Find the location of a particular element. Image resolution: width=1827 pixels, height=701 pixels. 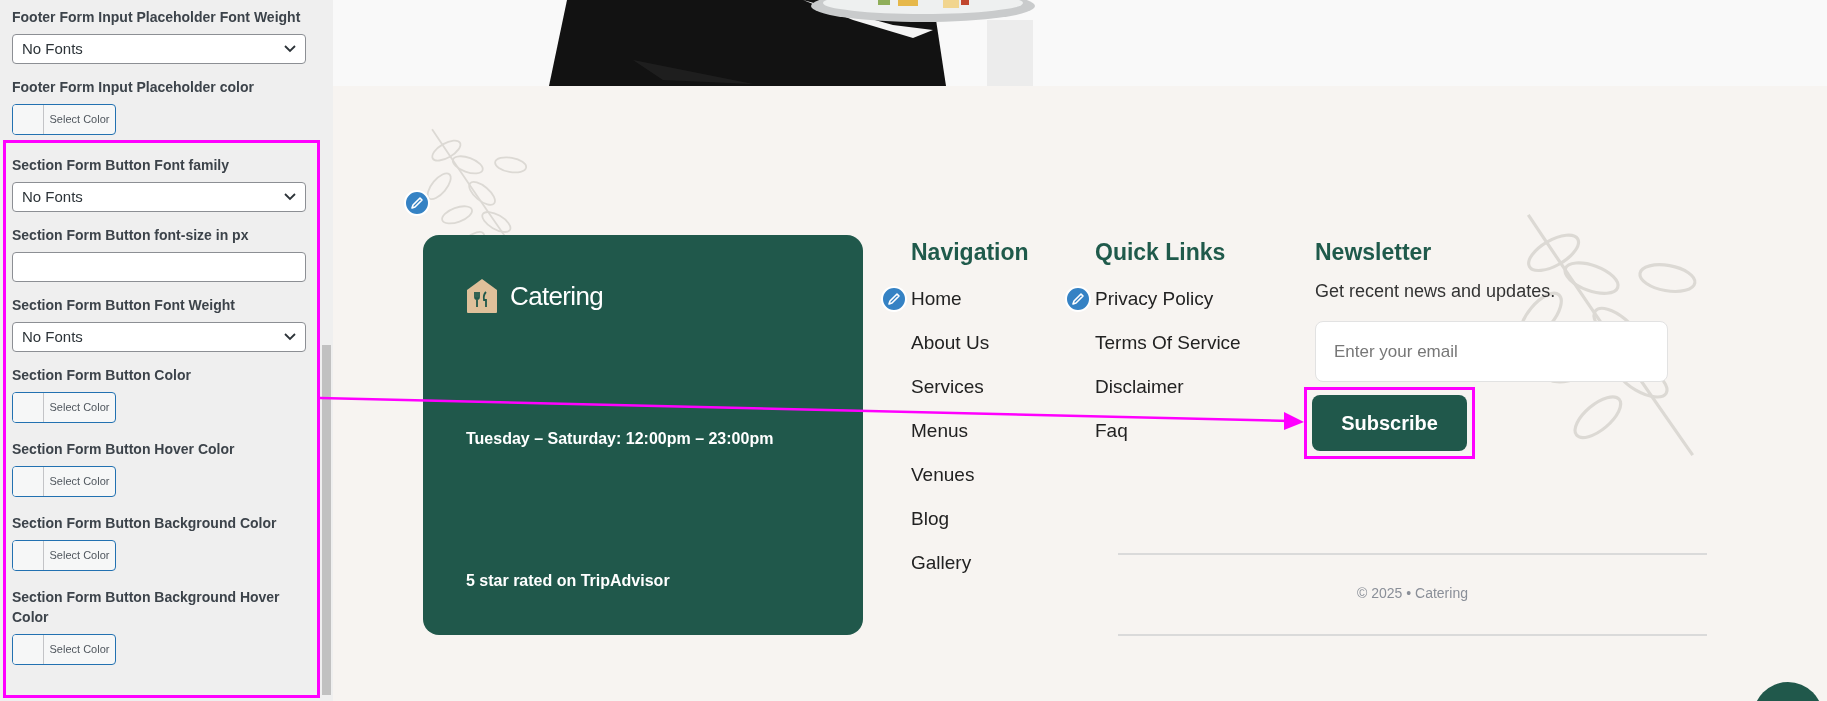

field-label: Section Form Button Hover Color is located at coordinates (124, 449).